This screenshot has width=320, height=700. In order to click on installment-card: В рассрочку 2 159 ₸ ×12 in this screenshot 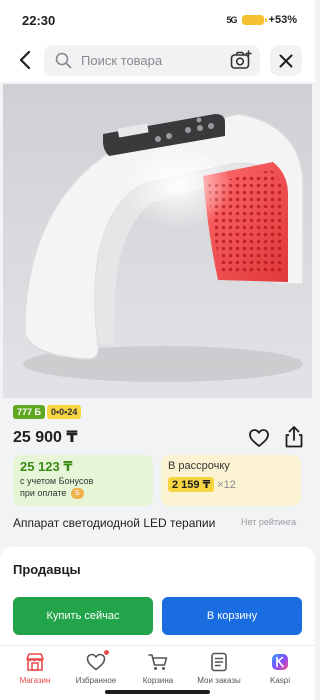, I will do `click(231, 480)`.